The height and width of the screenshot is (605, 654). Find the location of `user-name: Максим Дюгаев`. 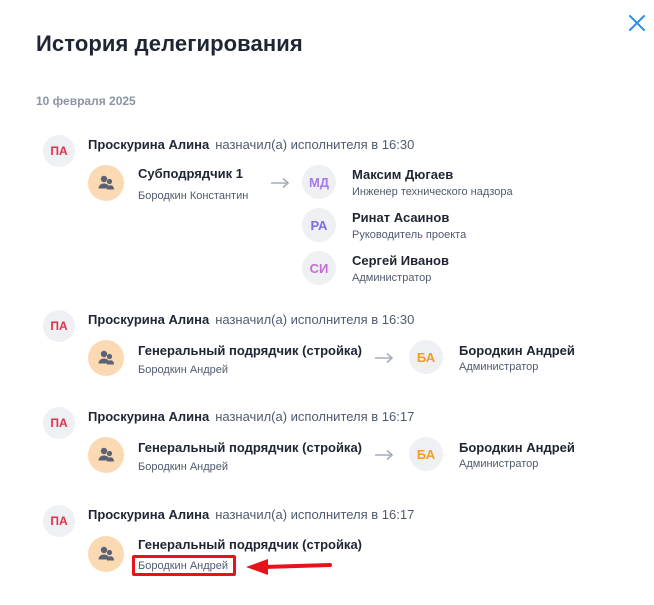

user-name: Максим Дюгаев is located at coordinates (403, 174).